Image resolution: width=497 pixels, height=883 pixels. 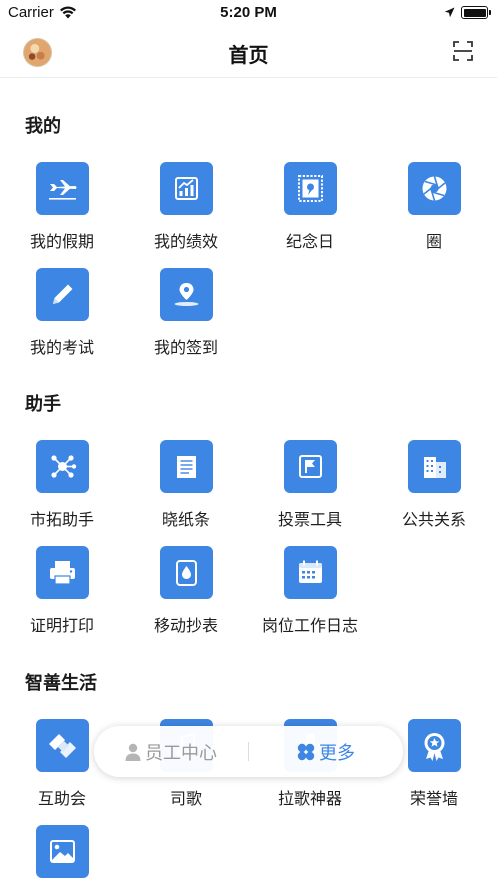 I want to click on stamp-icon, so click(x=310, y=188).